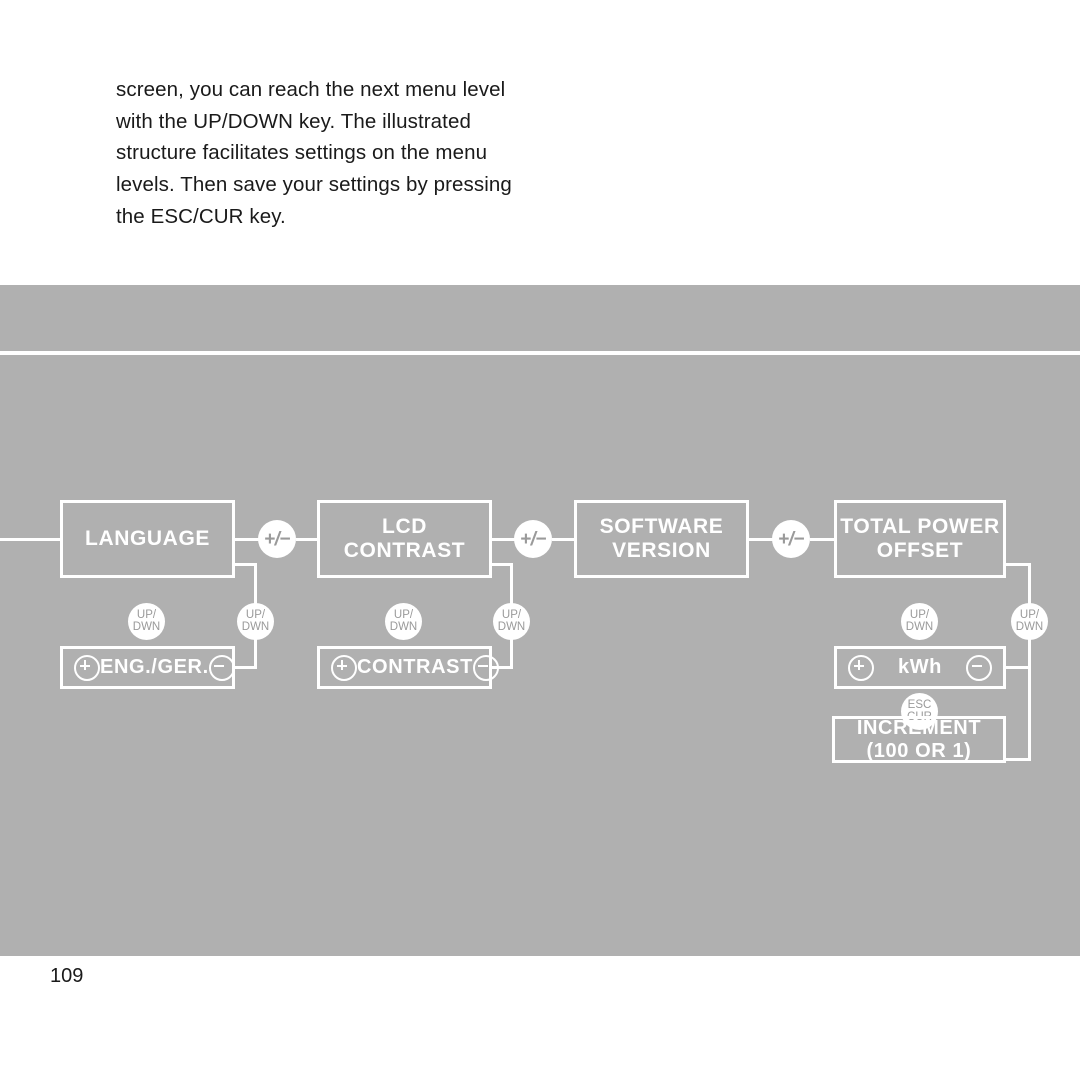 Image resolution: width=1080 pixels, height=1080 pixels. I want to click on node-software-version: SOFTWARE VERSION, so click(661, 539).